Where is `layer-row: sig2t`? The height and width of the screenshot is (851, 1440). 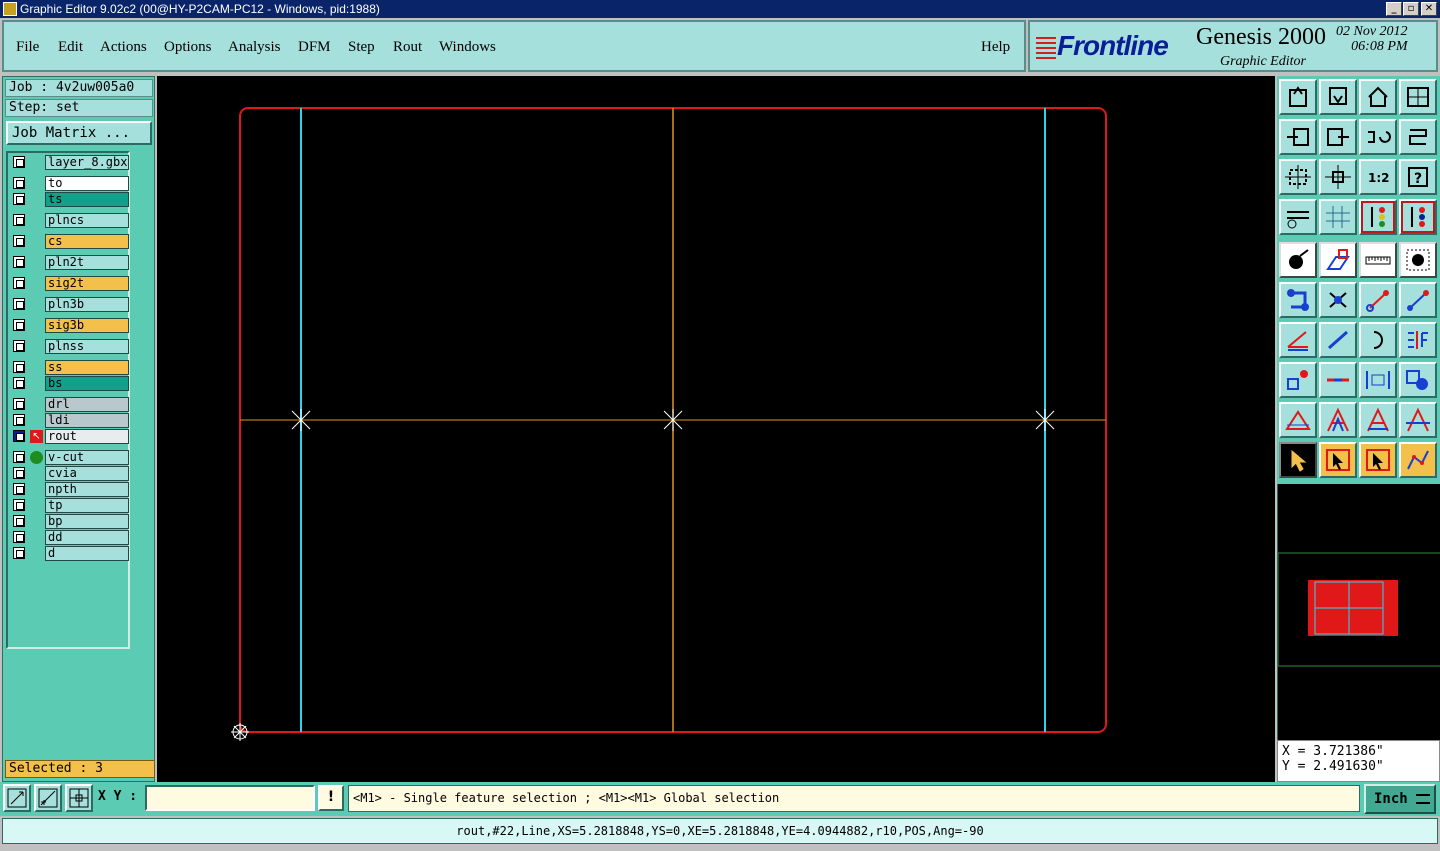 layer-row: sig2t is located at coordinates (70, 283).